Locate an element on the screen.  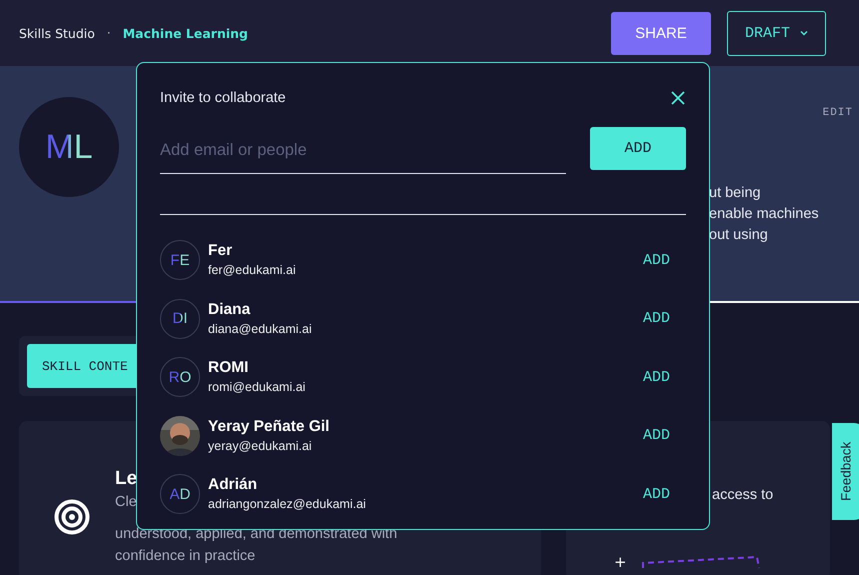
target-icon is located at coordinates (72, 517).